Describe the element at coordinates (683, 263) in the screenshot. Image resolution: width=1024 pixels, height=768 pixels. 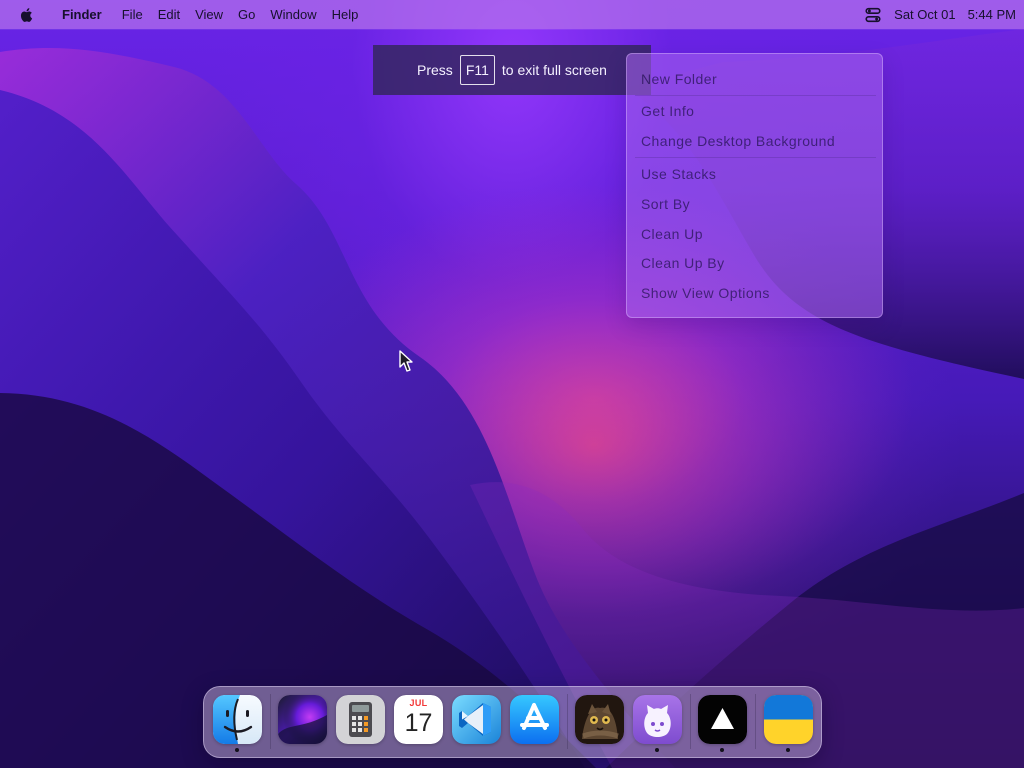
I see `context-menu-clean-up-by: Clean Up By` at that location.